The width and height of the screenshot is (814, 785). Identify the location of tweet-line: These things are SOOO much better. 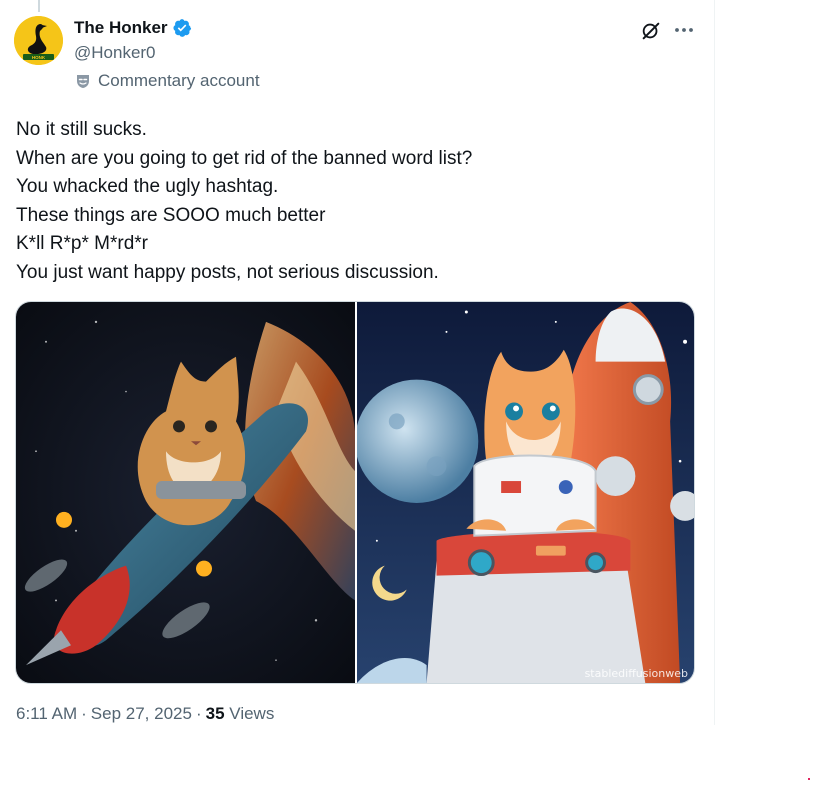
(171, 215).